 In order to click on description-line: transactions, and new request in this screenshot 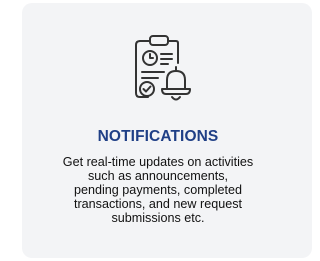, I will do `click(158, 204)`.